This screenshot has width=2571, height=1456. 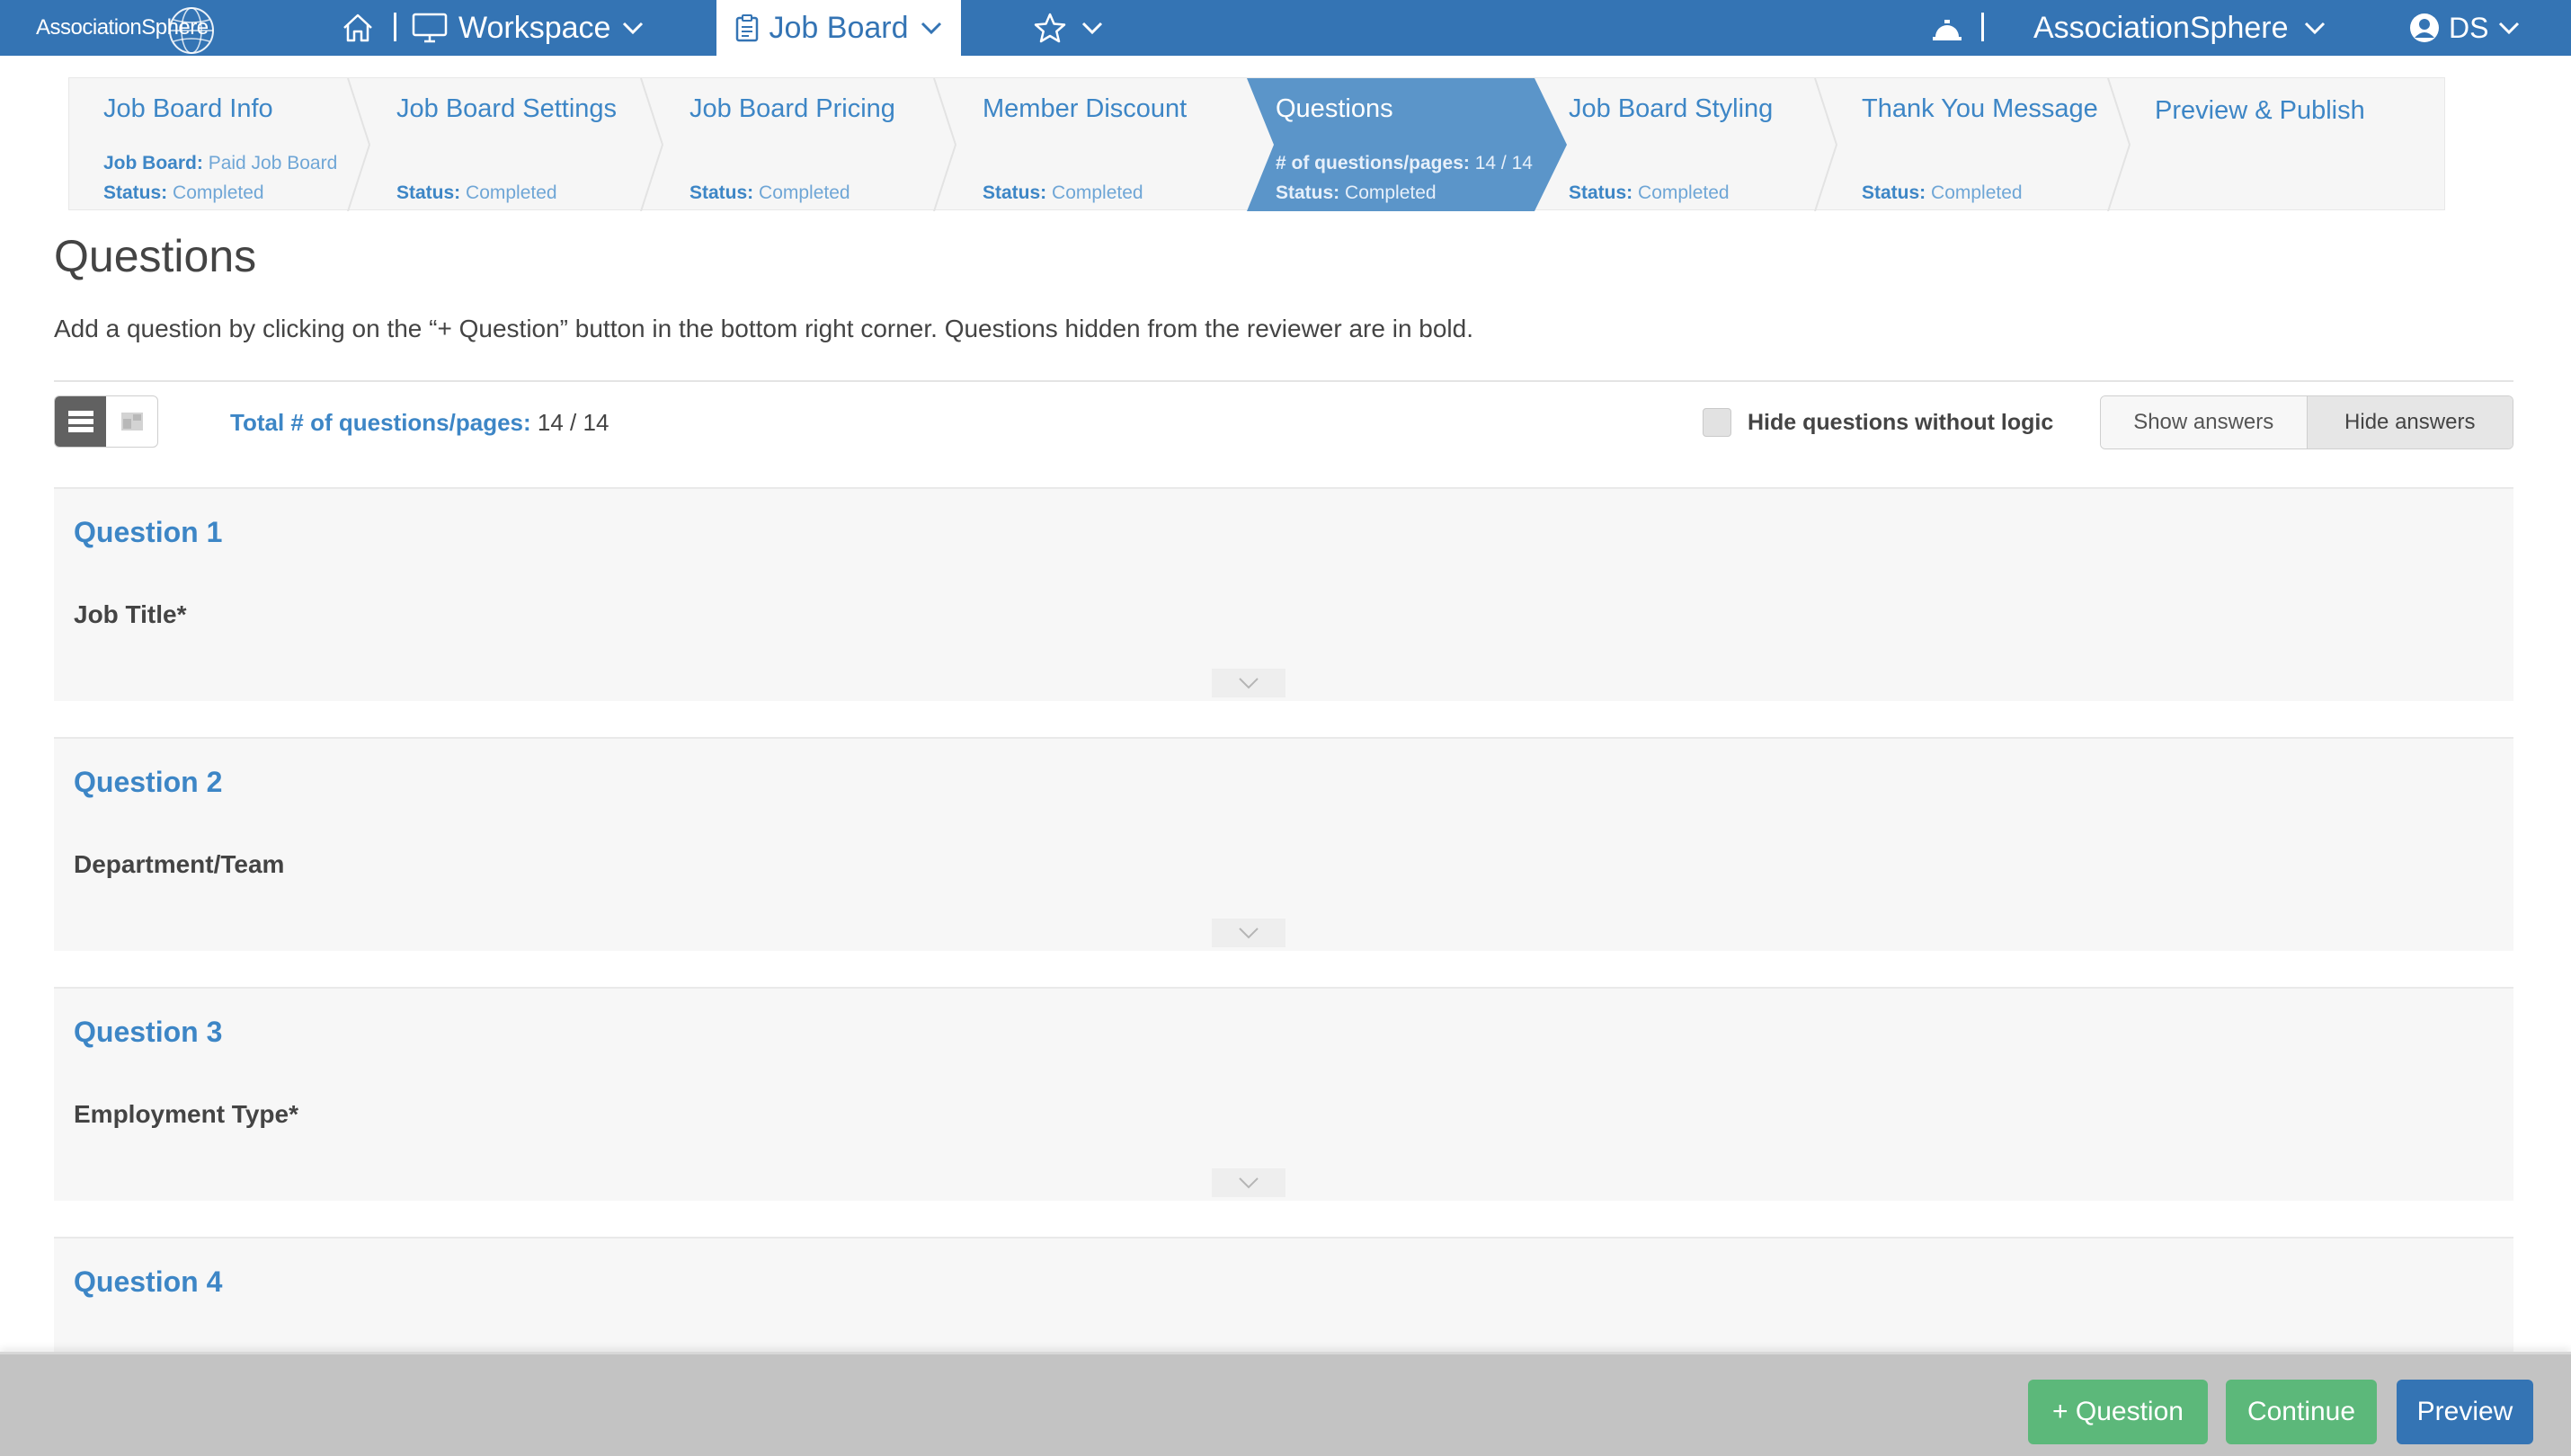 I want to click on list-view-button, so click(x=80, y=421).